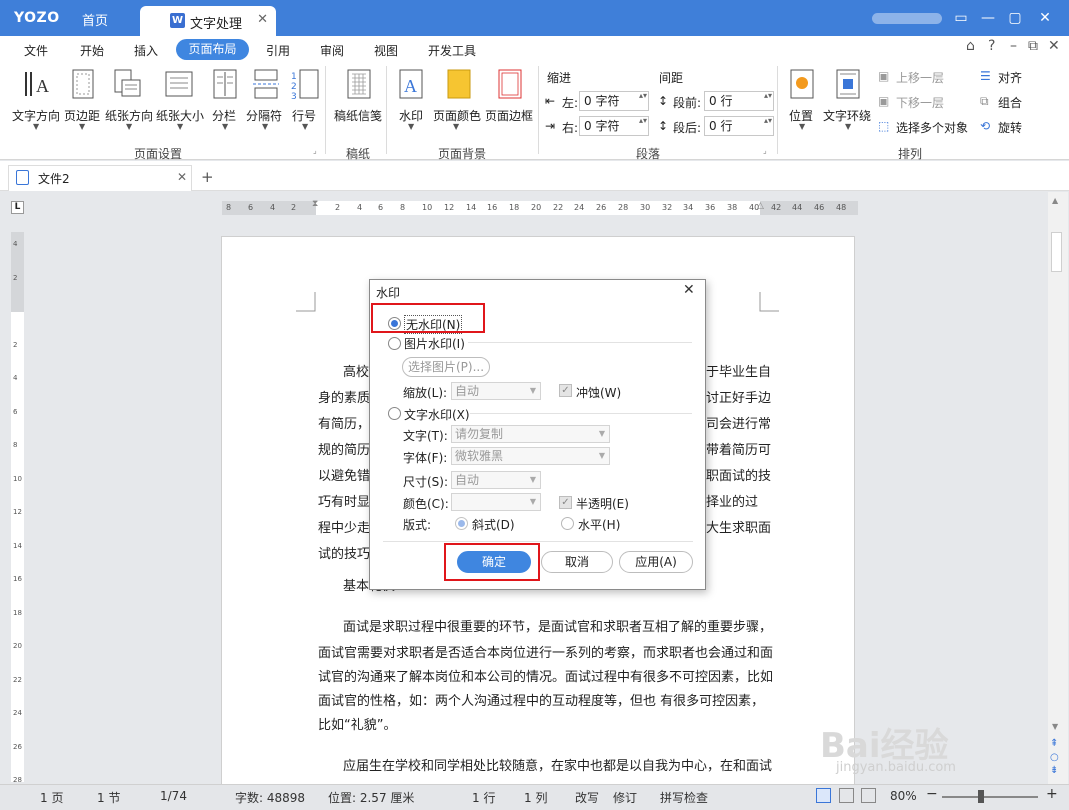 The image size is (1069, 810). What do you see at coordinates (461, 523) in the screenshot?
I see `diagonal-radio` at bounding box center [461, 523].